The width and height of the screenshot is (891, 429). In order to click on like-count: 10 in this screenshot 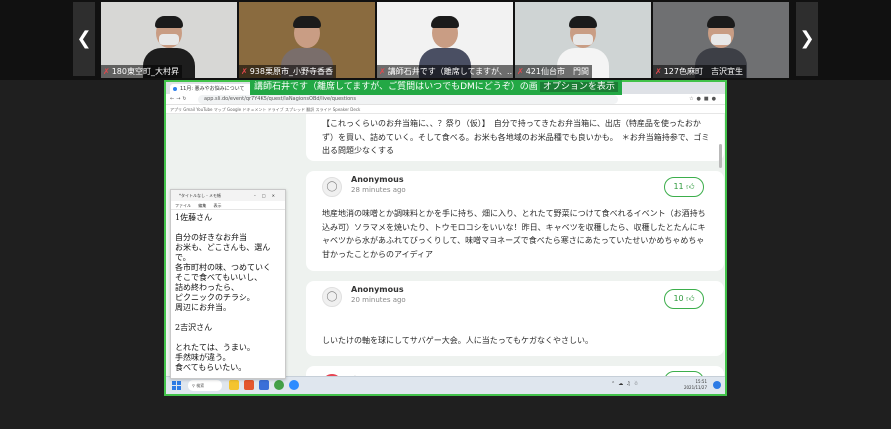, I will do `click(678, 298)`.